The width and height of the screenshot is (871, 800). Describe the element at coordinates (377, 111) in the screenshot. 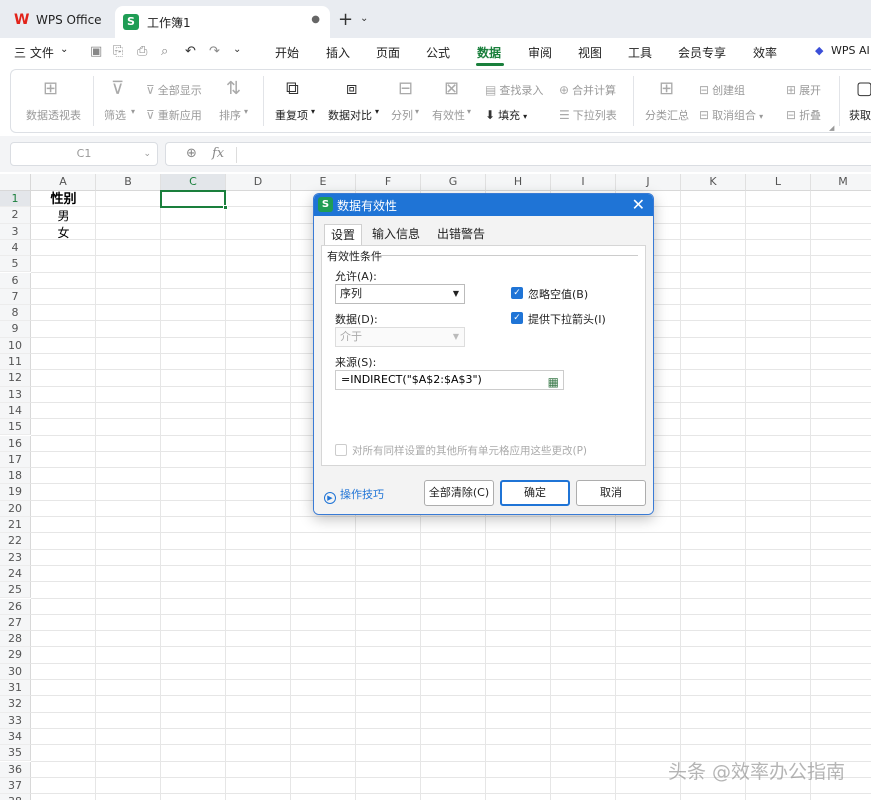

I see `compare-chevron-icon: ▾` at that location.